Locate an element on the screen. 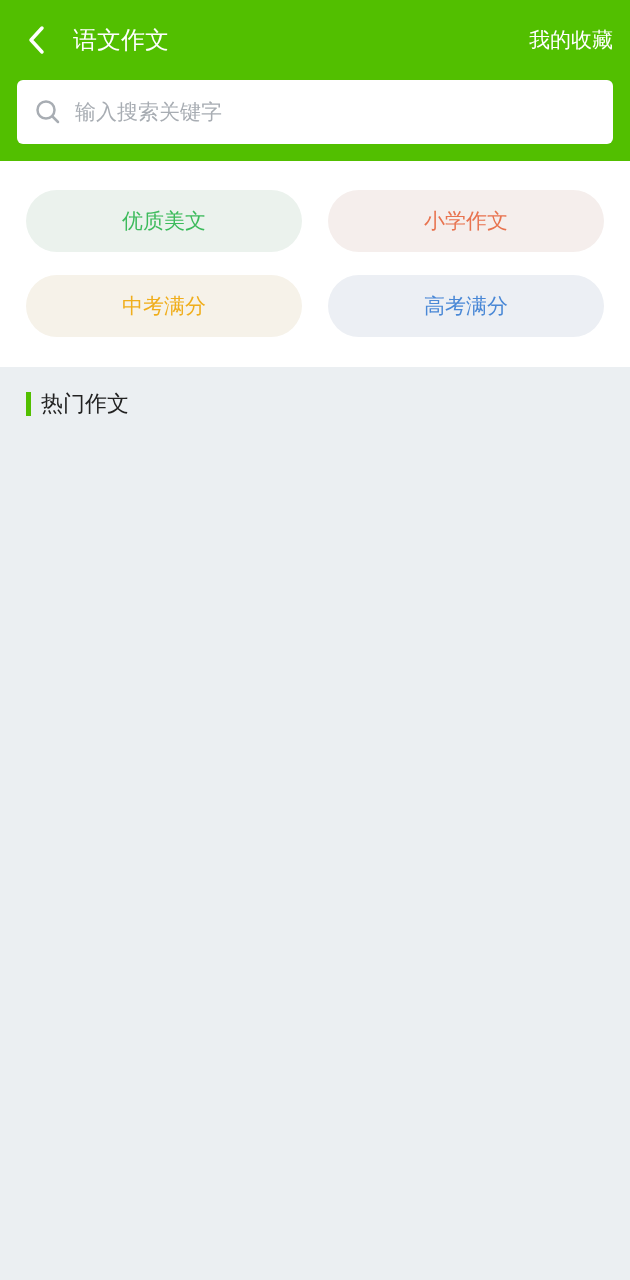  category-button: 优质美文 is located at coordinates (164, 221).